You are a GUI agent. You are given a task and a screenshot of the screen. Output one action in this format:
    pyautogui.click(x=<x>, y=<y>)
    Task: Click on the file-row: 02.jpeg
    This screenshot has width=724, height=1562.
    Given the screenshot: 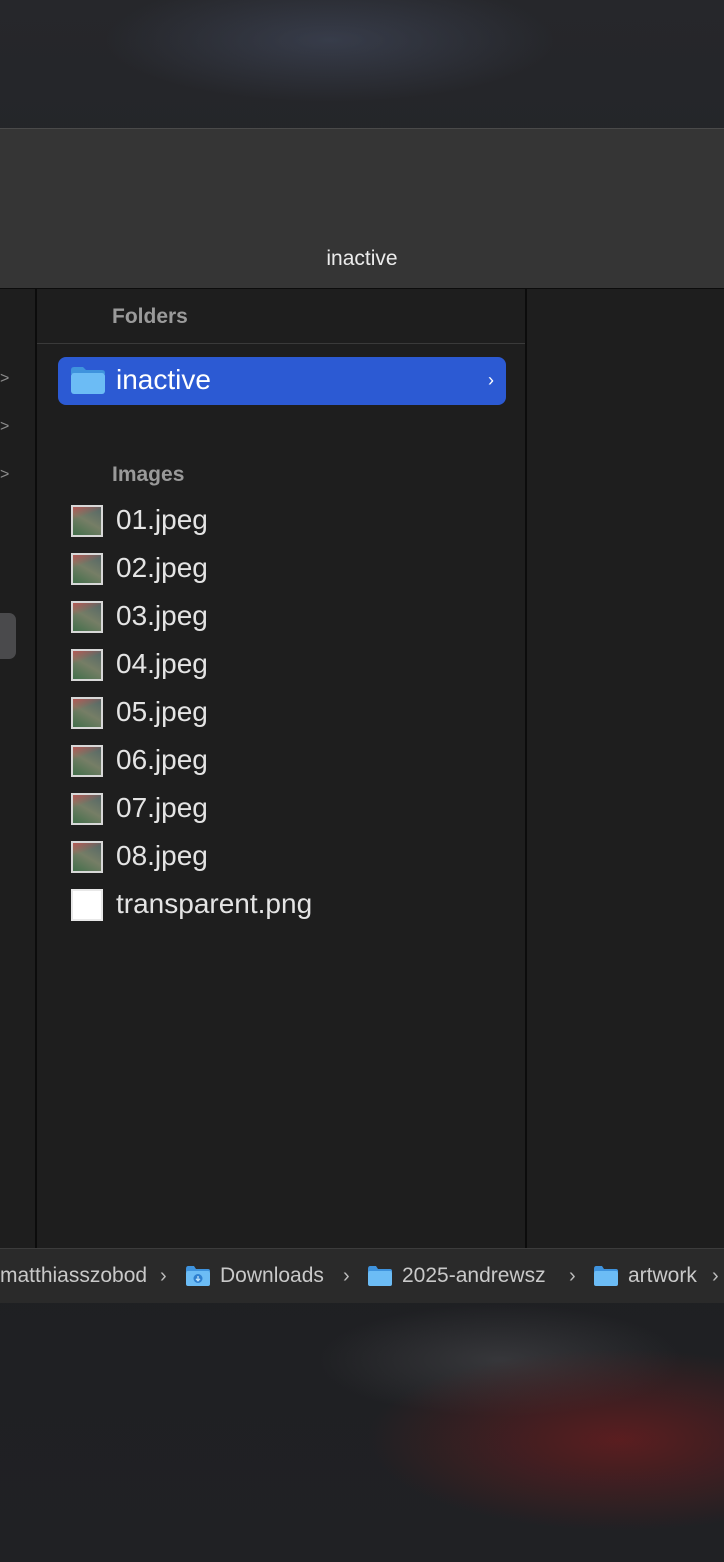 What is the action you would take?
    pyautogui.click(x=282, y=569)
    